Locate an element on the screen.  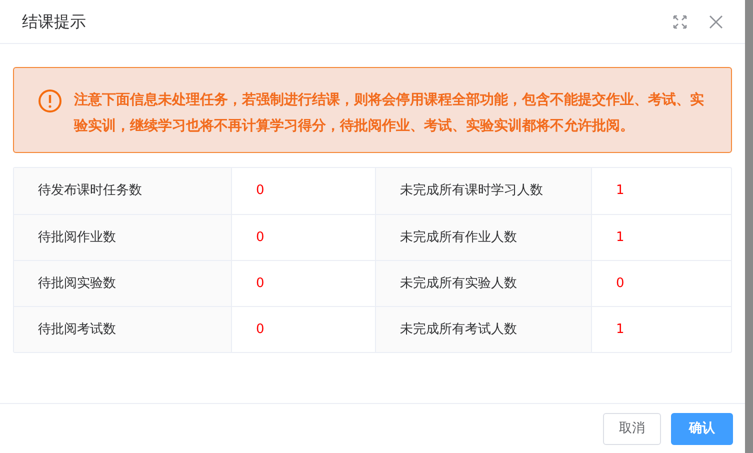
row-label: 待批阅考试数 is located at coordinates (122, 329).